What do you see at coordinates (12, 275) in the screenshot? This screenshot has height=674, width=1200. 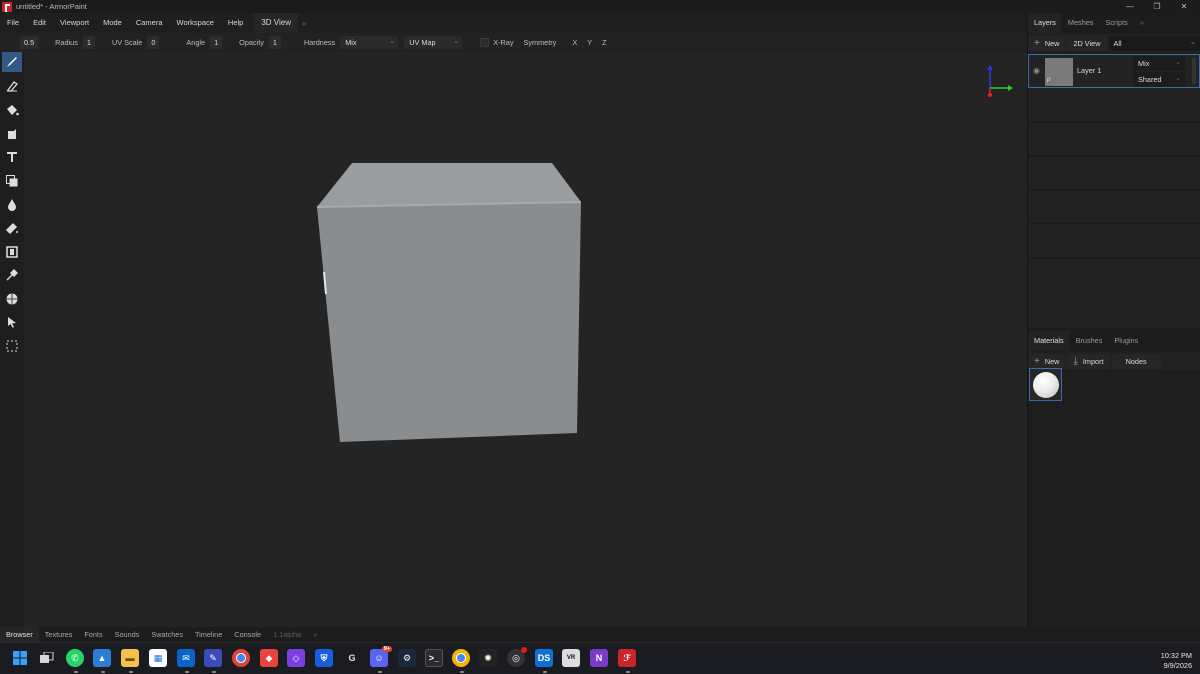 I see `picker-icon` at bounding box center [12, 275].